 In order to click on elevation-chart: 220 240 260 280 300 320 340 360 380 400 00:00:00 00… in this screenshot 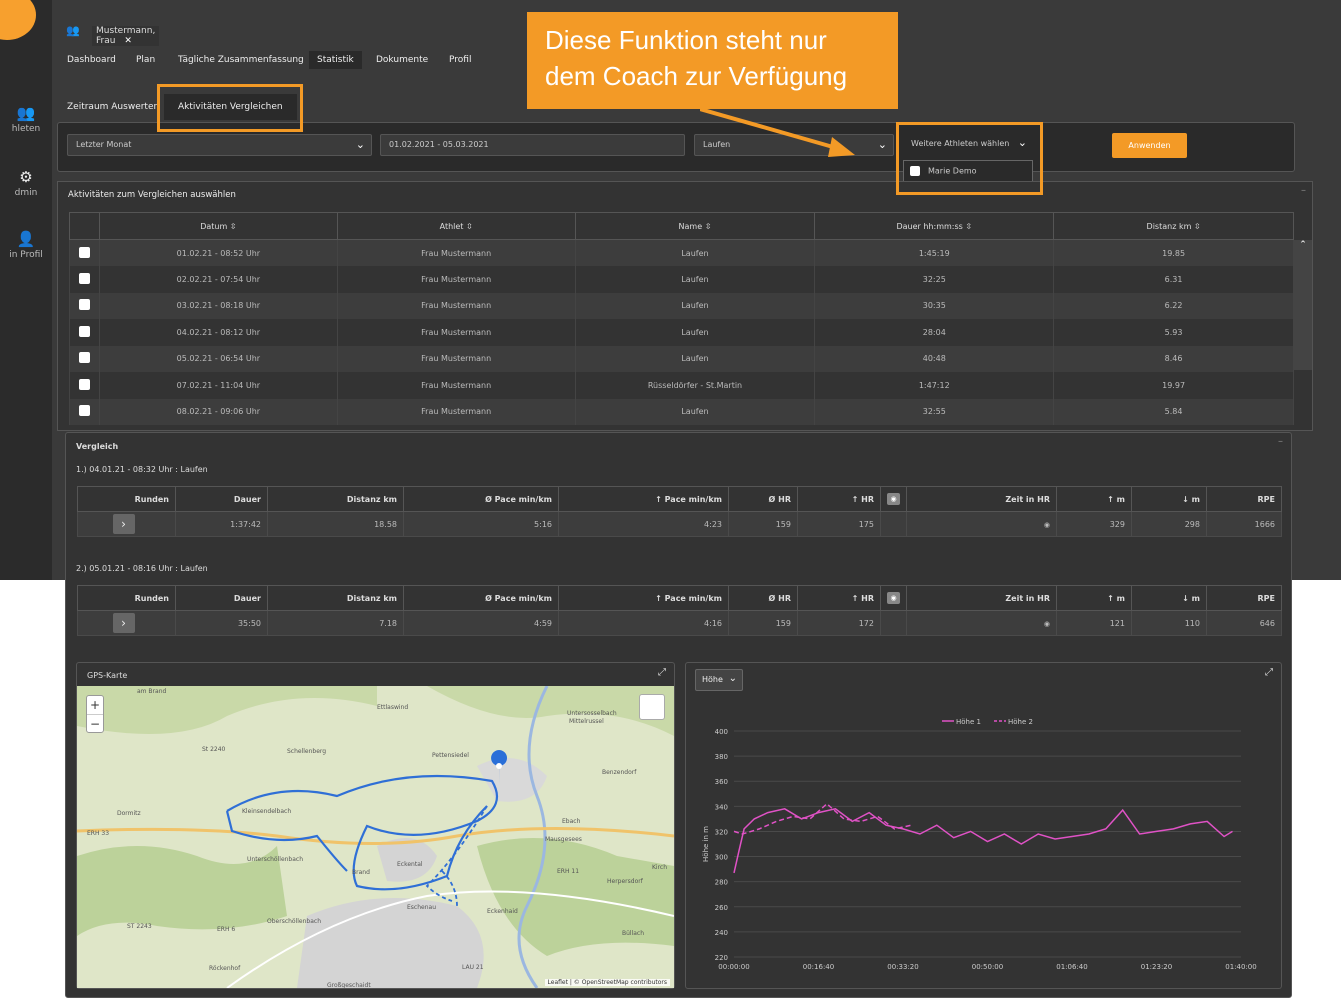, I will do `click(979, 844)`.